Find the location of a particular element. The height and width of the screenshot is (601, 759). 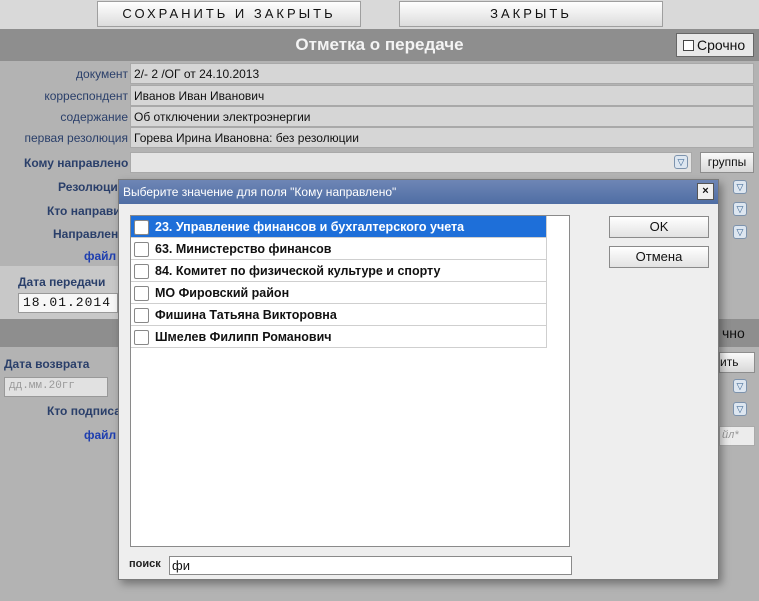

return-date-label: Дата возврата is located at coordinates (47, 364).